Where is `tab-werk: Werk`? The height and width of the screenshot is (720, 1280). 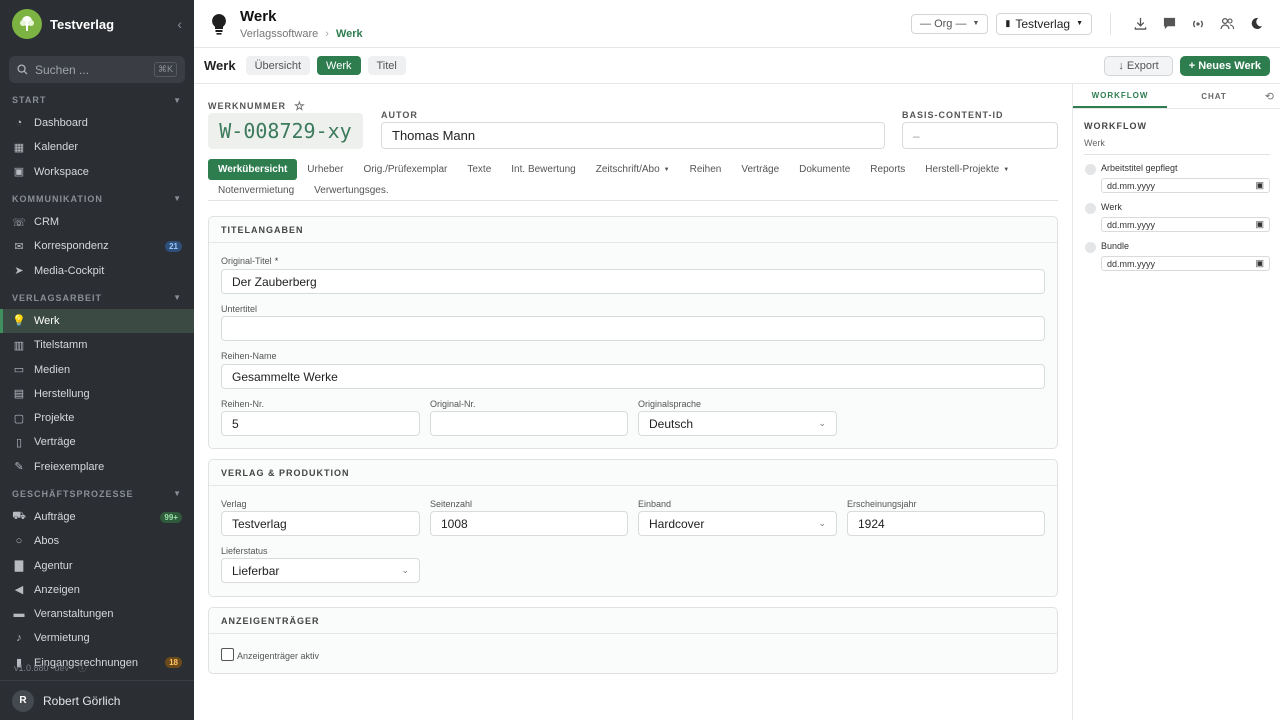 tab-werk: Werk is located at coordinates (339, 65).